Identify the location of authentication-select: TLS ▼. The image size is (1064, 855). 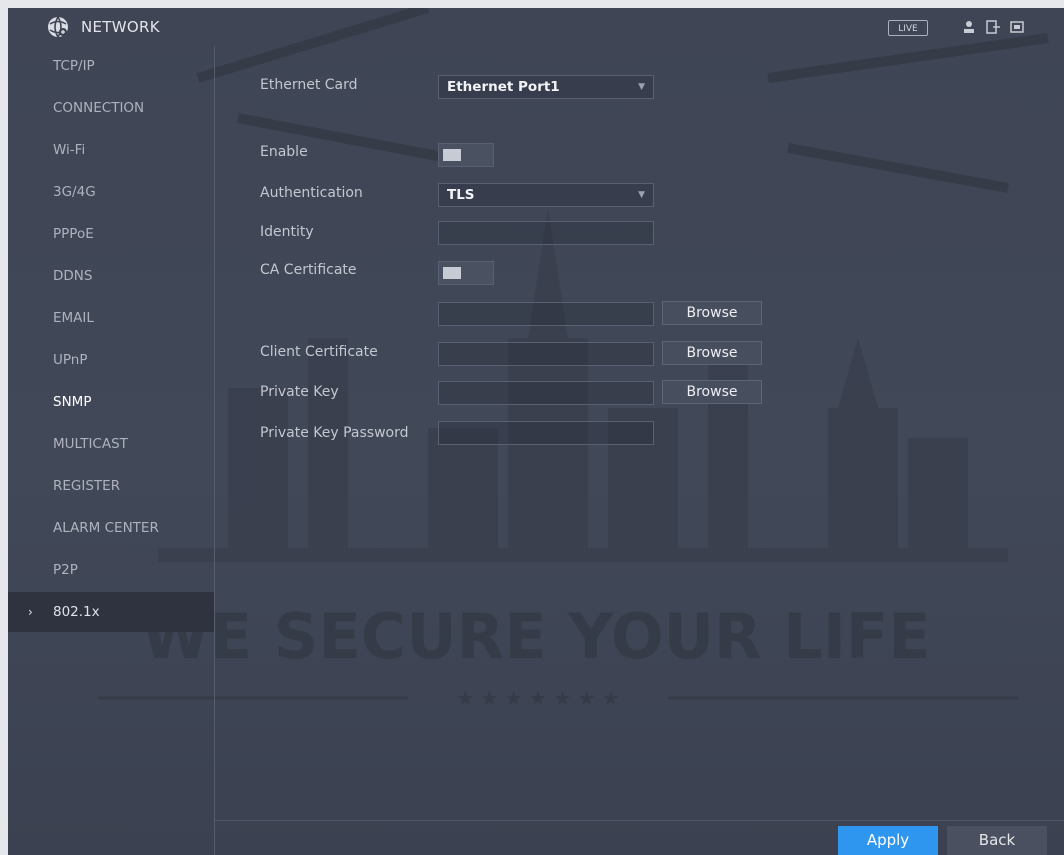
(546, 195).